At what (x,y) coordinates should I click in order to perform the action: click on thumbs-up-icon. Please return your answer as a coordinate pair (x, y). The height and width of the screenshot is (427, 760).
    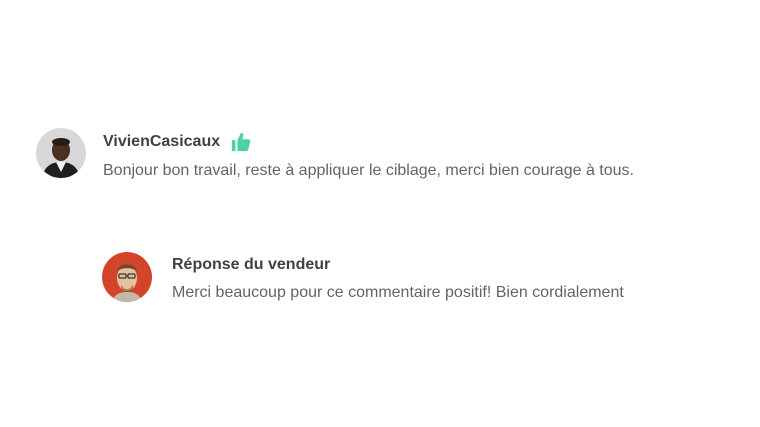
    Looking at the image, I should click on (241, 142).